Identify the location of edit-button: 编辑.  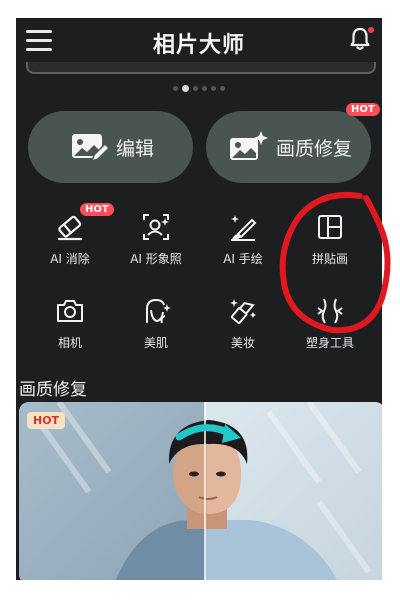
(110, 147).